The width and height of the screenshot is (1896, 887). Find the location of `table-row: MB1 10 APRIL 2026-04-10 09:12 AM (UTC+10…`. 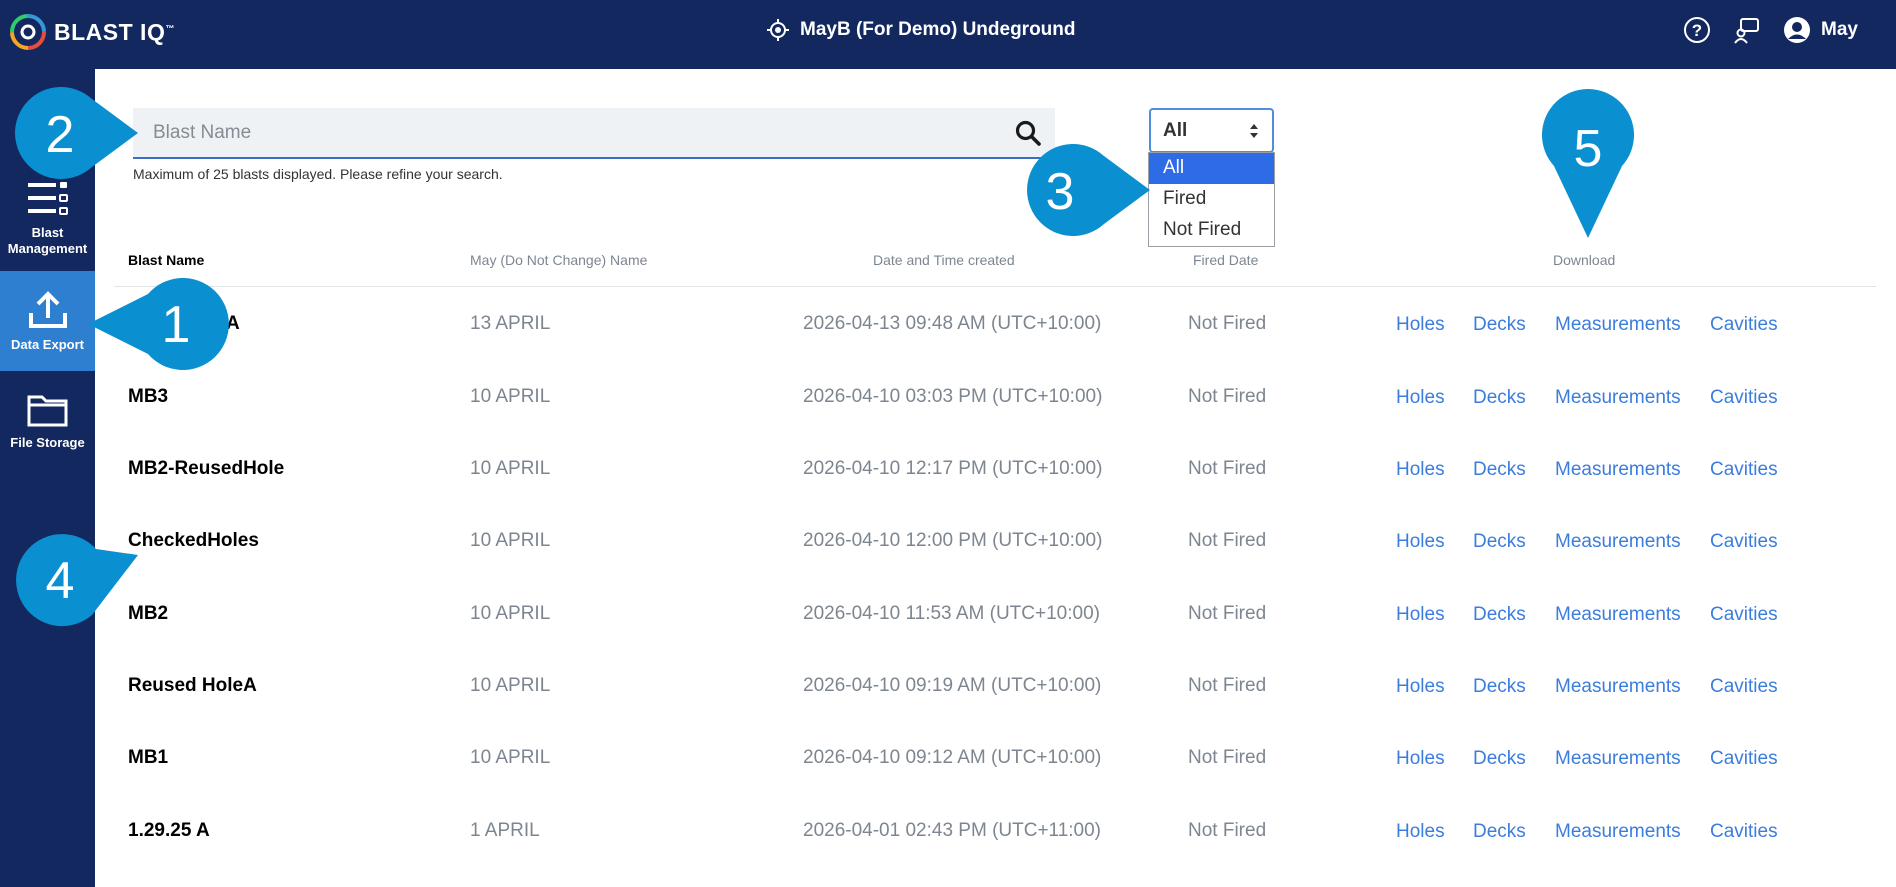

table-row: MB1 10 APRIL 2026-04-10 09:12 AM (UTC+10… is located at coordinates (948, 784).